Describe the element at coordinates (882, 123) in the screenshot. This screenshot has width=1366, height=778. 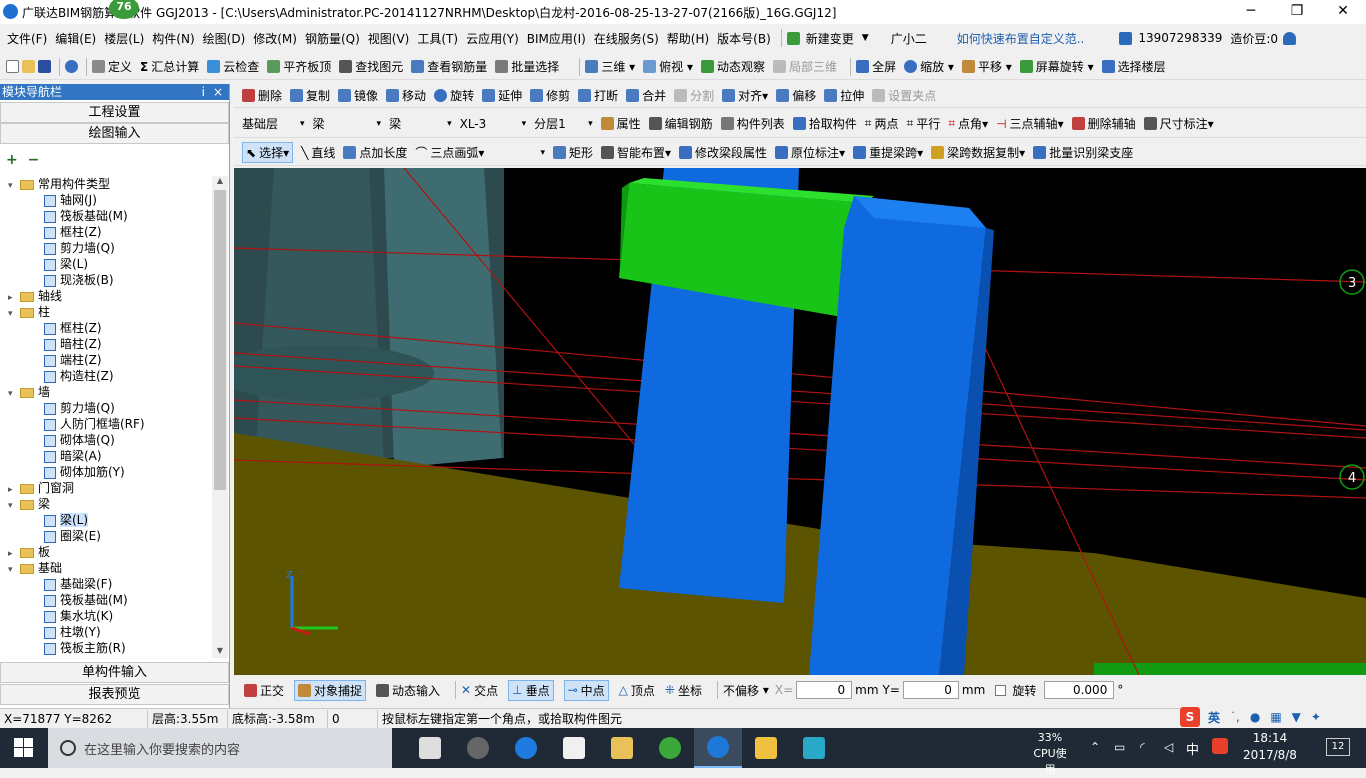
I see `two-point-button: ⌗ 两点` at that location.